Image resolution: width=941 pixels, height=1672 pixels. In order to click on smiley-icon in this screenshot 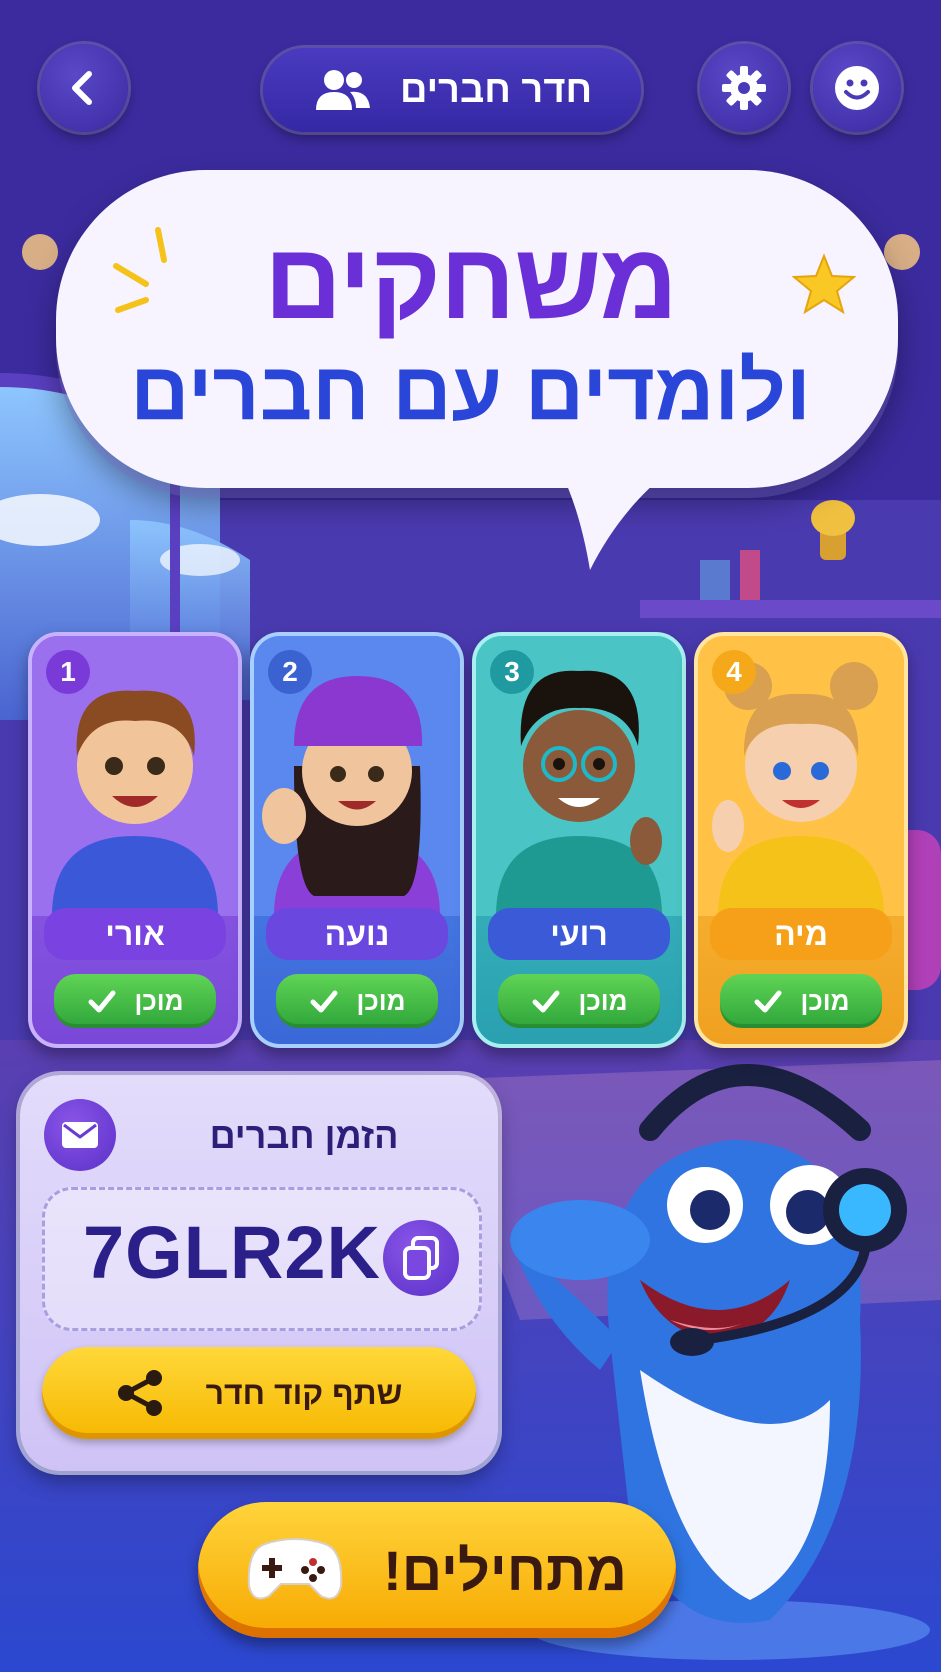, I will do `click(857, 88)`.